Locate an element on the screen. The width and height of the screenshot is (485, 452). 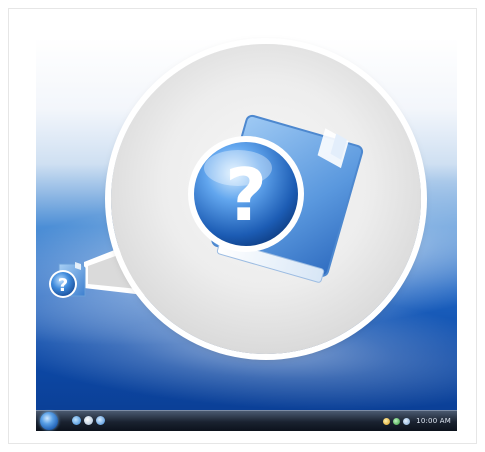
system-tray: 10:00 AM is located at coordinates (417, 421).